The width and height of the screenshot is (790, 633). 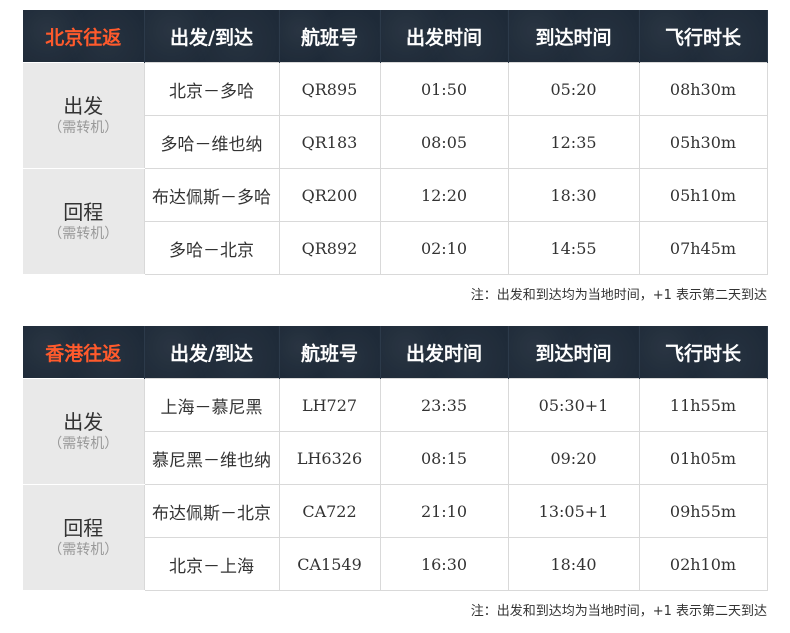 I want to click on depart-time-cell: 02:10, so click(x=444, y=248).